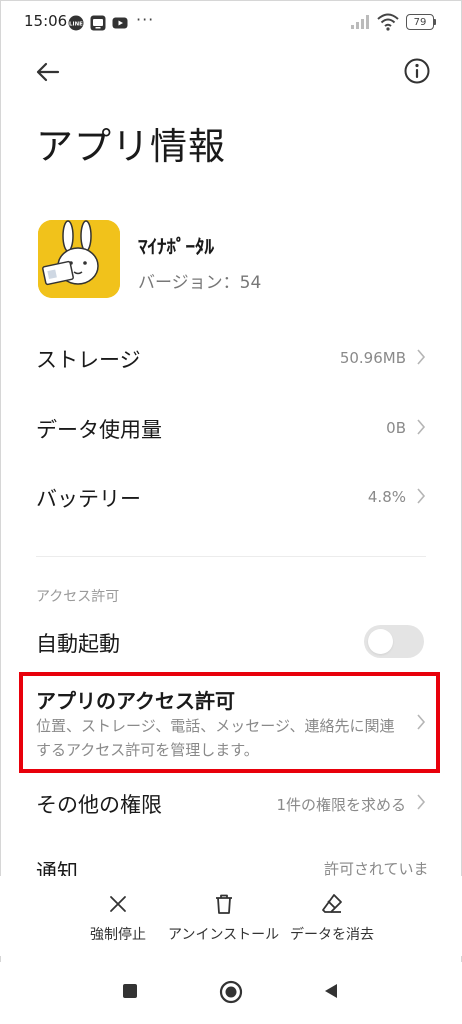  What do you see at coordinates (232, 497) in the screenshot?
I see `battery-row: バッテリー 4.8%` at bounding box center [232, 497].